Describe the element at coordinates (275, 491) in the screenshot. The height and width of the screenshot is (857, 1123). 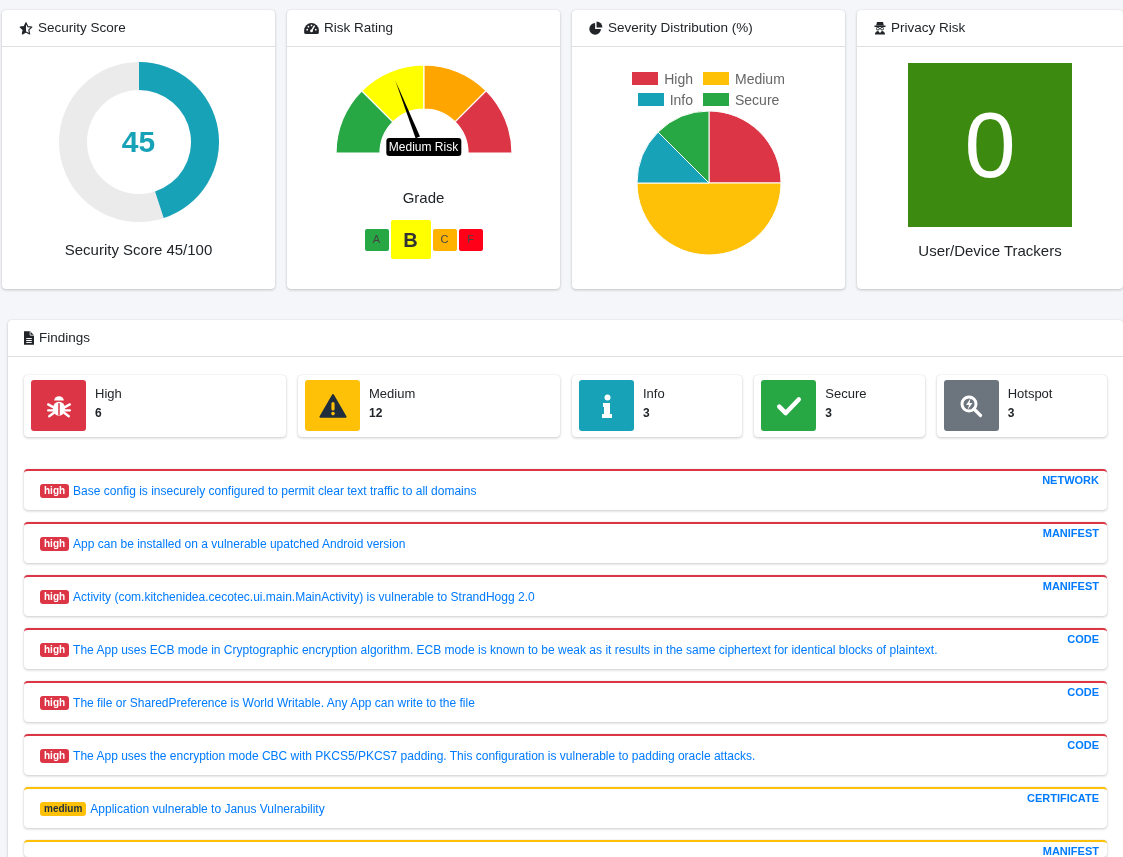
I see `finding-link: Base config is insecurely configured to permit clear text traffic to all domains` at that location.